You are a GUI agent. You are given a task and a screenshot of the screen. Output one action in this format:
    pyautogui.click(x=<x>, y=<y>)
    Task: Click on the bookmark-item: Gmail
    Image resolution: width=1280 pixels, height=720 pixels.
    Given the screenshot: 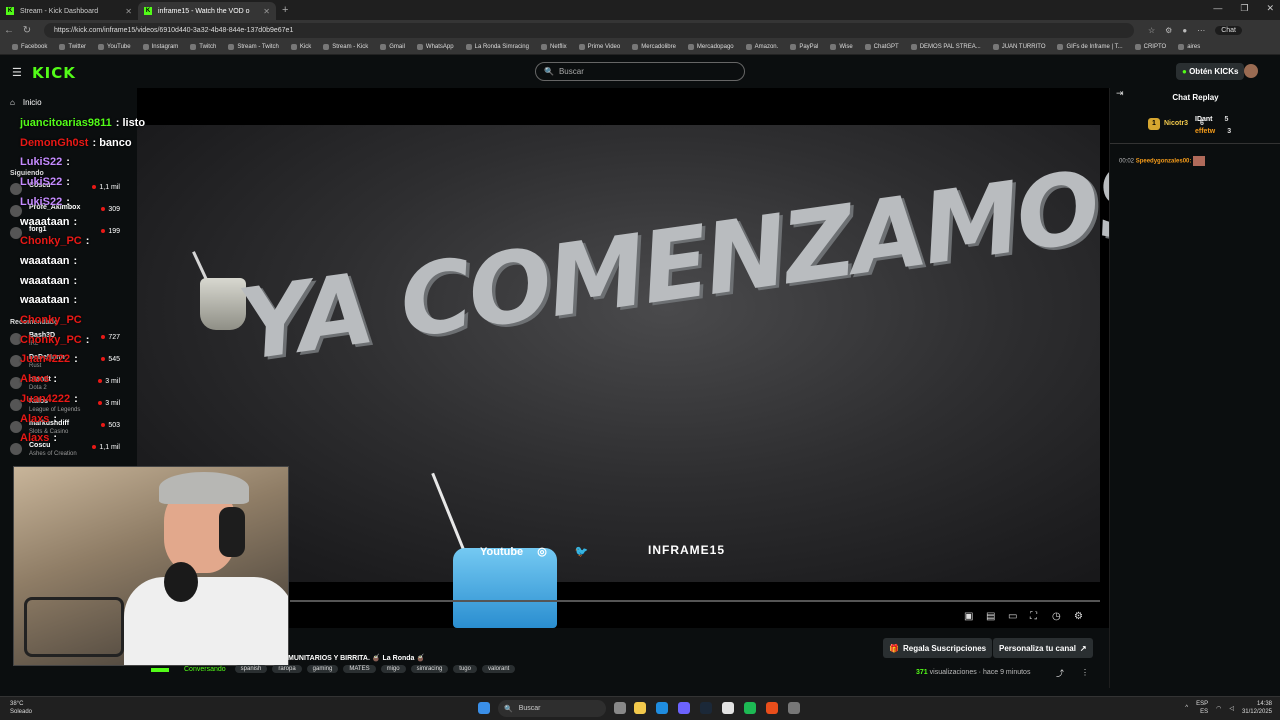 What is the action you would take?
    pyautogui.click(x=392, y=47)
    